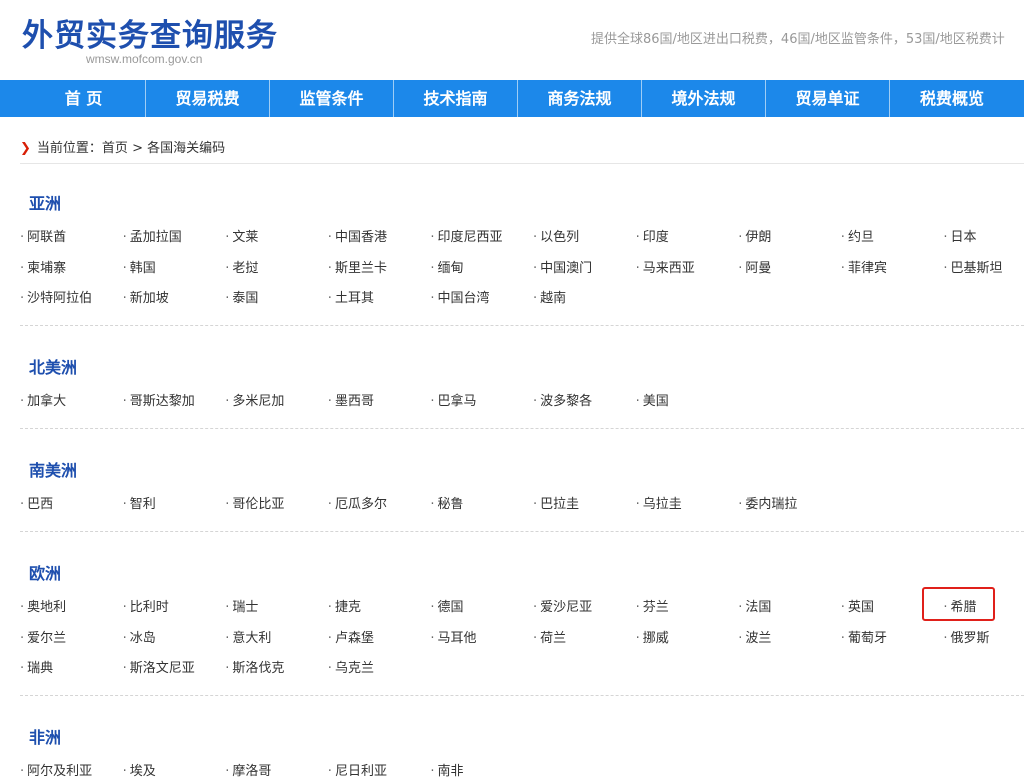  What do you see at coordinates (446, 266) in the screenshot?
I see `country-link: · 缅甸` at bounding box center [446, 266].